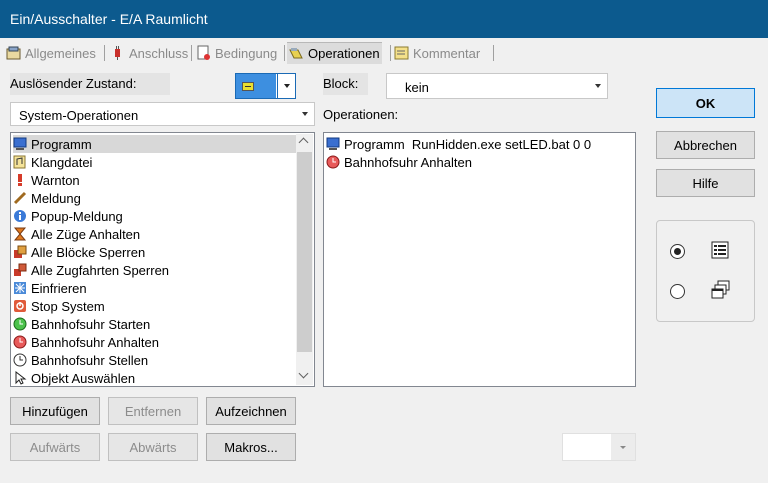 Image resolution: width=768 pixels, height=483 pixels. Describe the element at coordinates (91, 270) in the screenshot. I see `list-item: Alle Zugfahrten Sperren` at that location.